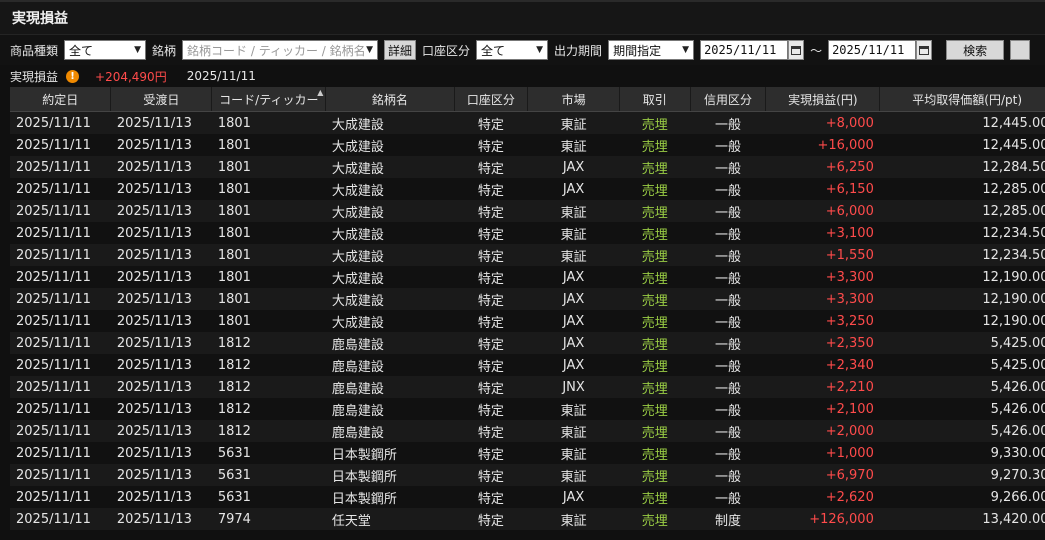  I want to click on cell-avg-price: 12,234.50, so click(962, 233).